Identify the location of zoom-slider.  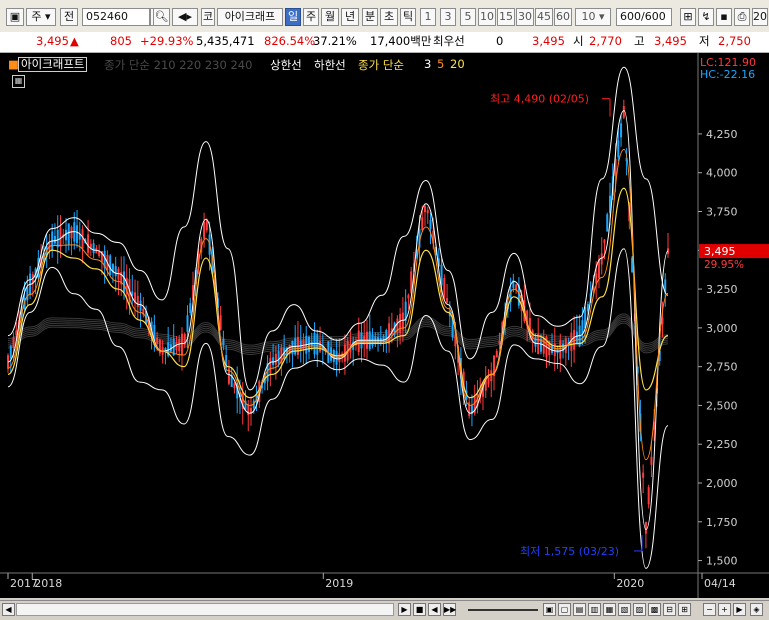
(503, 610).